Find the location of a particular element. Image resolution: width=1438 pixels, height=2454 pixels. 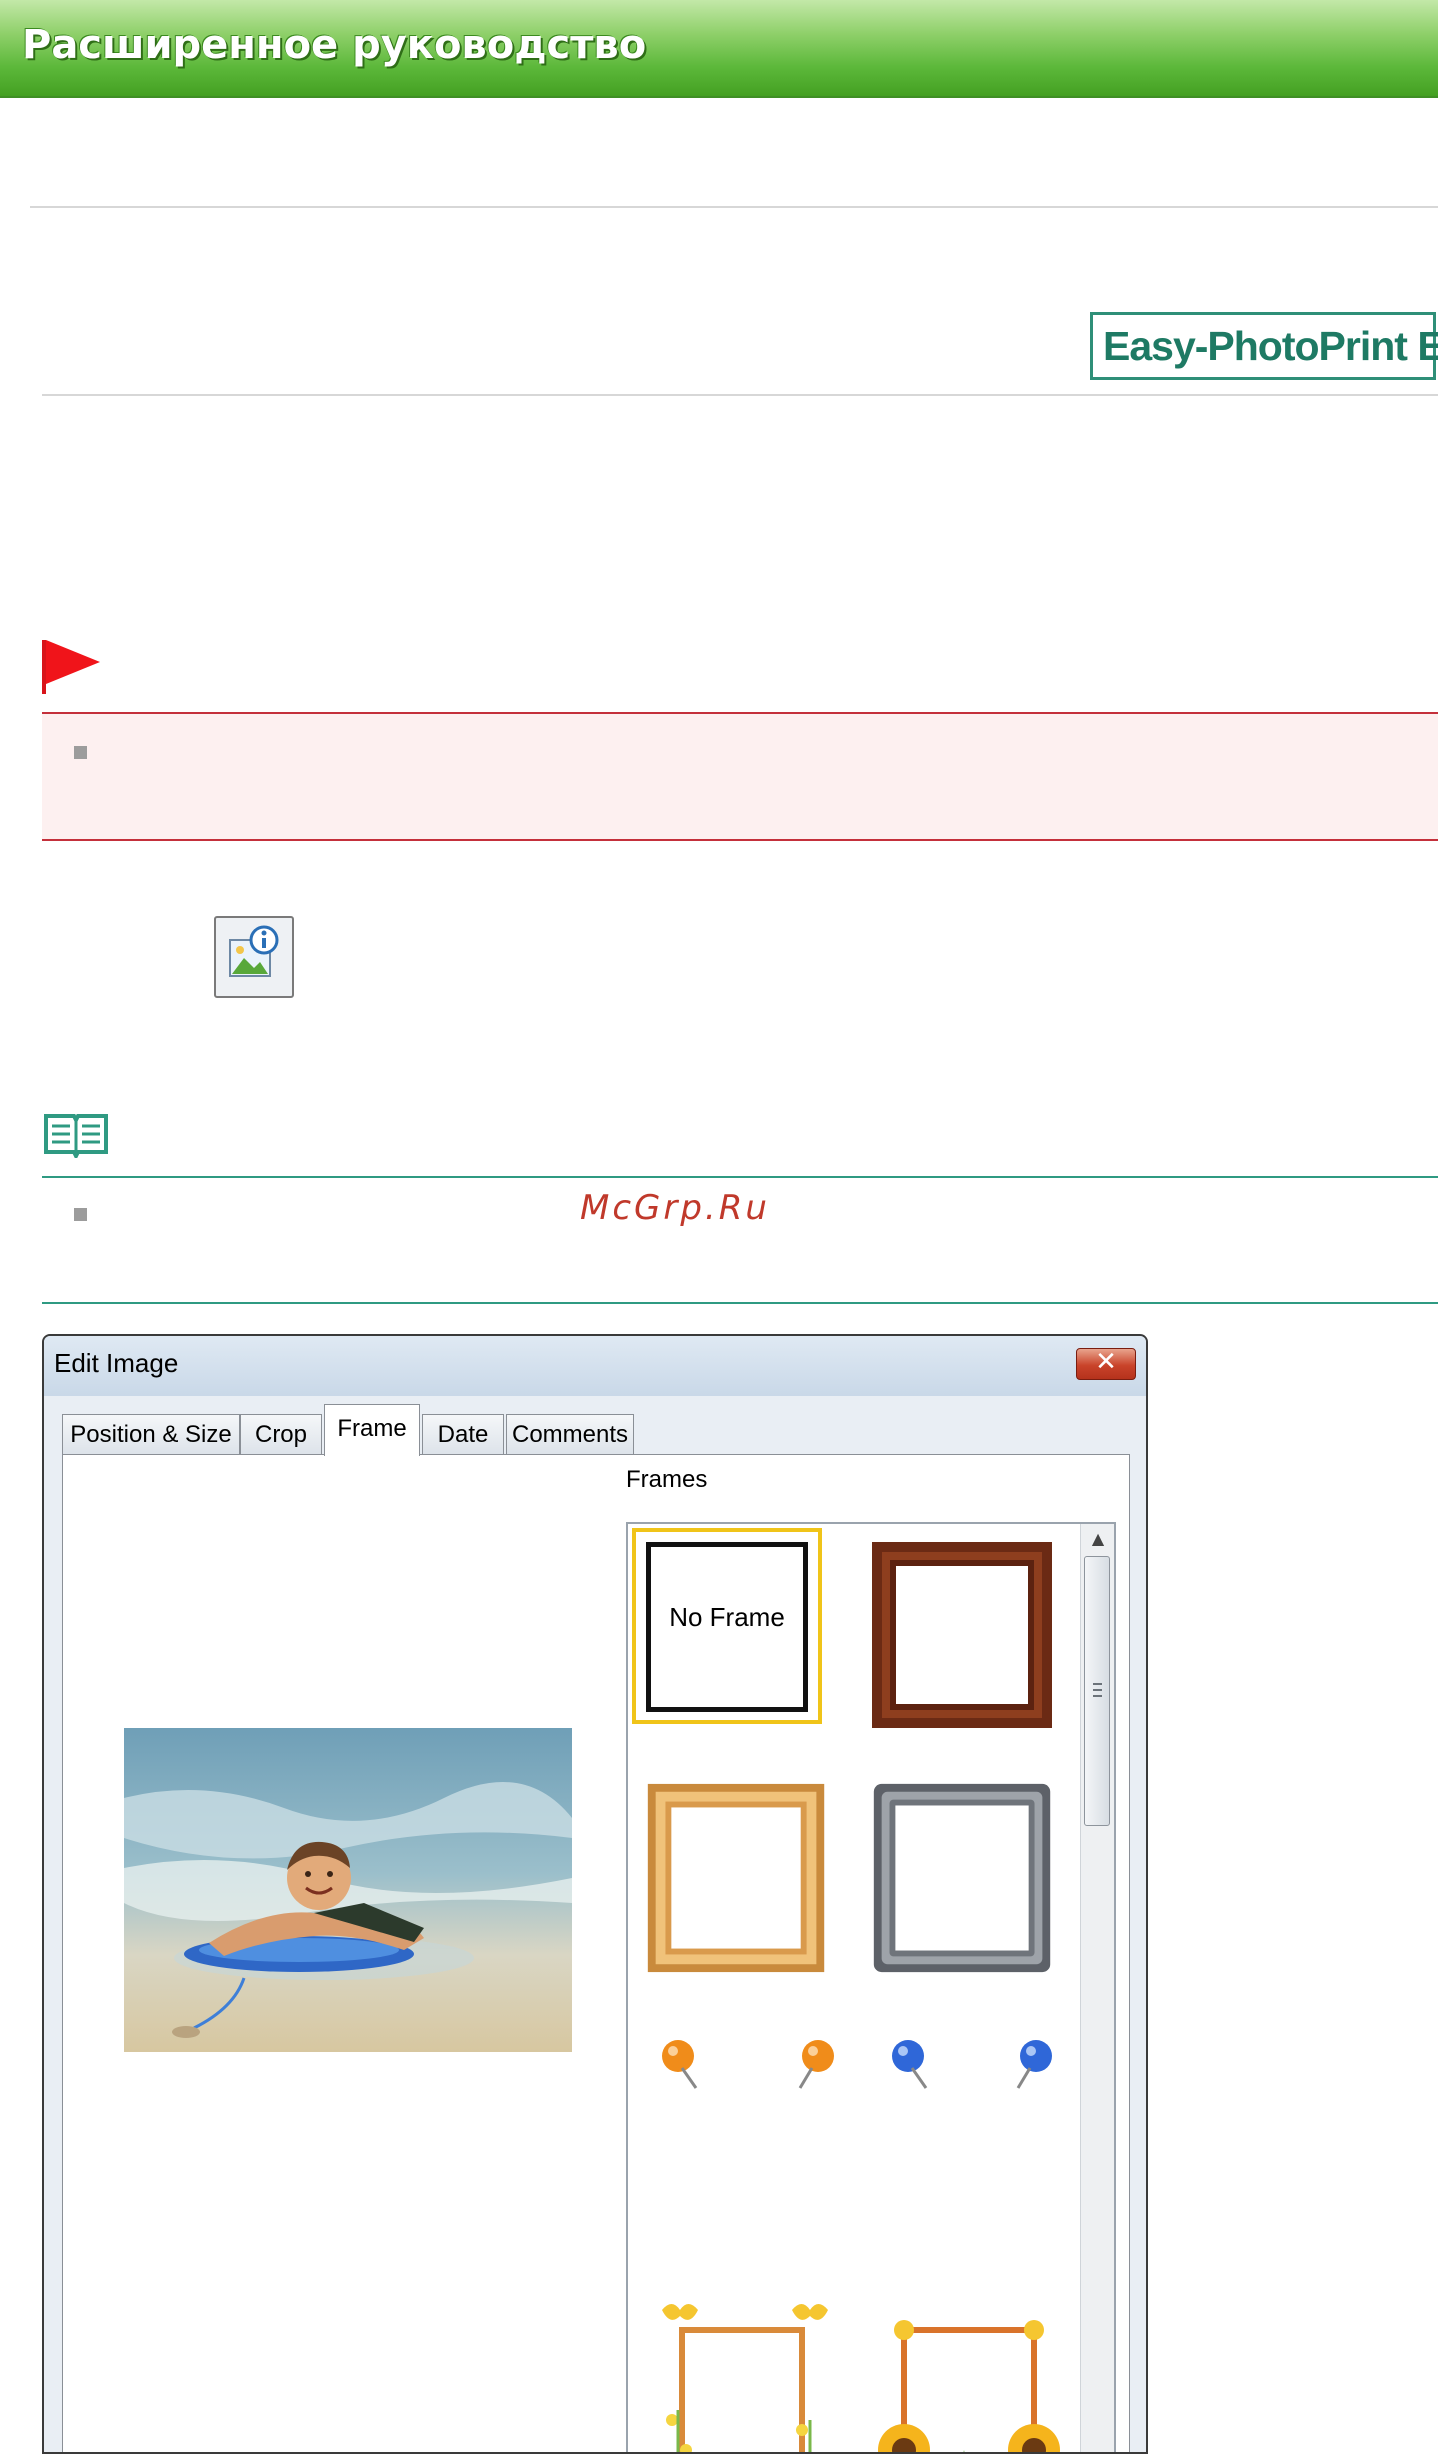

close-button: ✕ is located at coordinates (1106, 1363).